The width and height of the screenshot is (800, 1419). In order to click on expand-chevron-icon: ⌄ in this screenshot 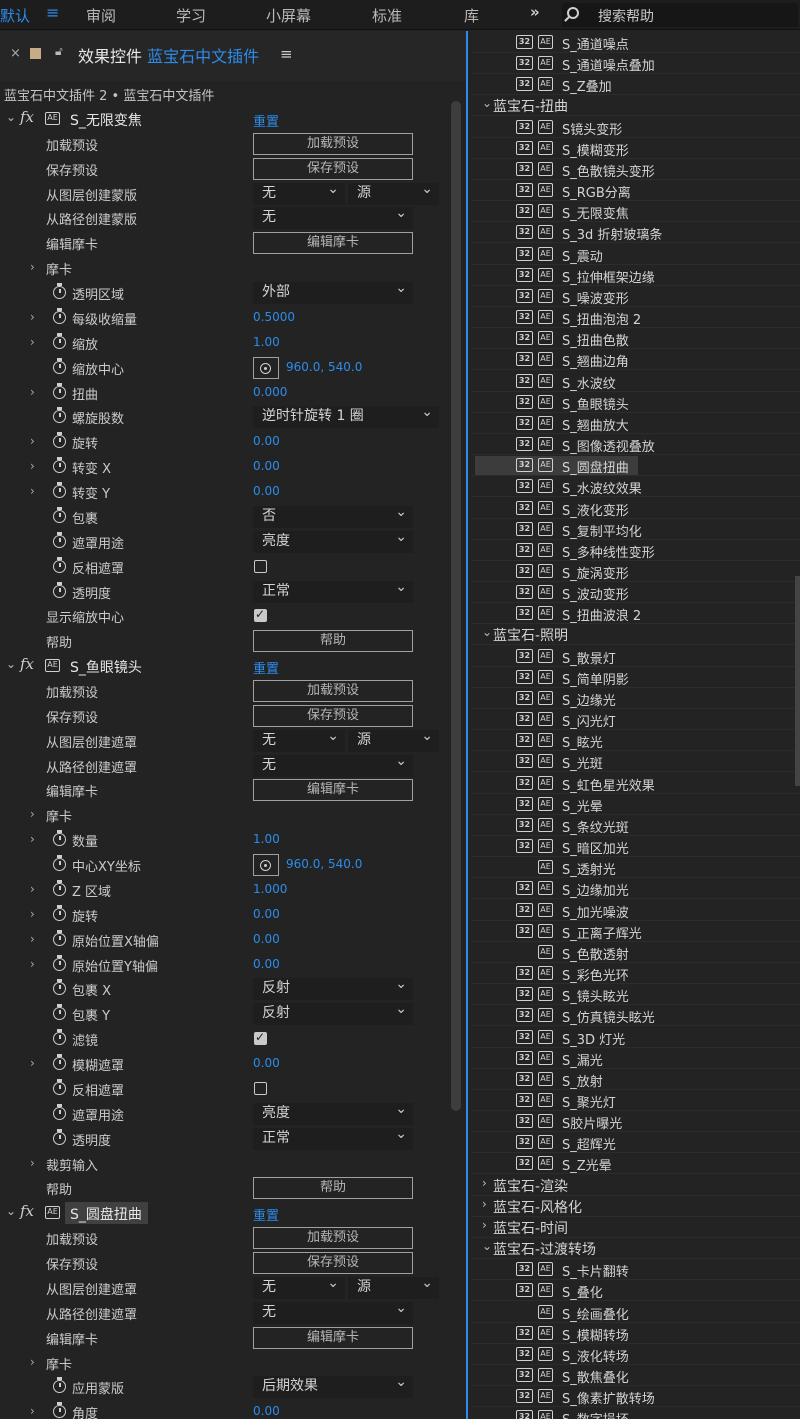, I will do `click(11, 1211)`.